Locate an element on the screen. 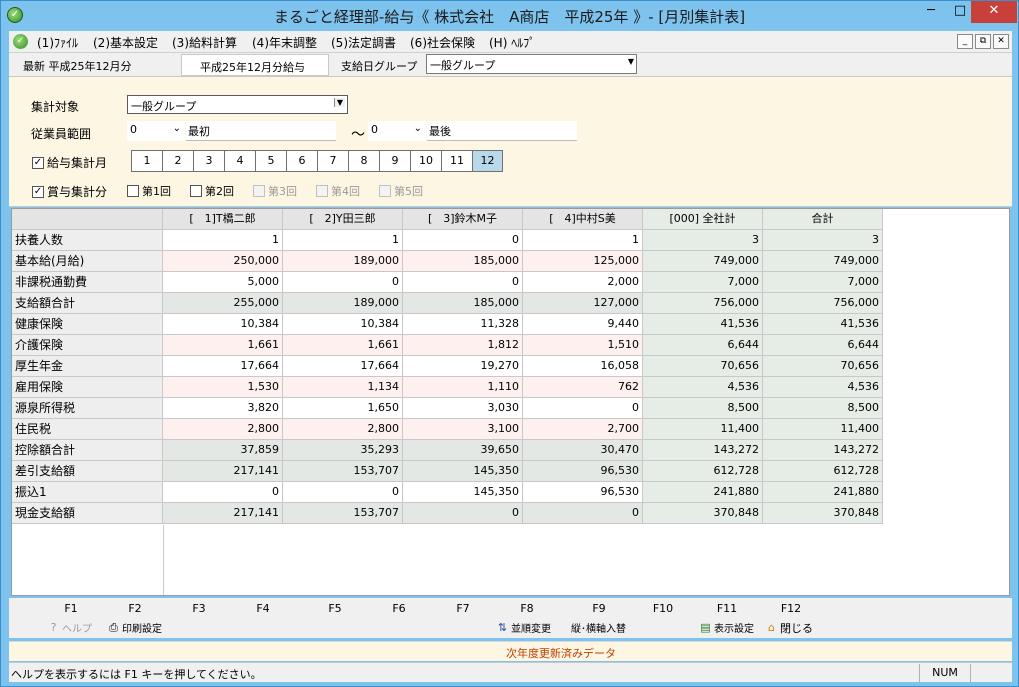  payday-group-select: 一般グループ ▼ is located at coordinates (531, 64).